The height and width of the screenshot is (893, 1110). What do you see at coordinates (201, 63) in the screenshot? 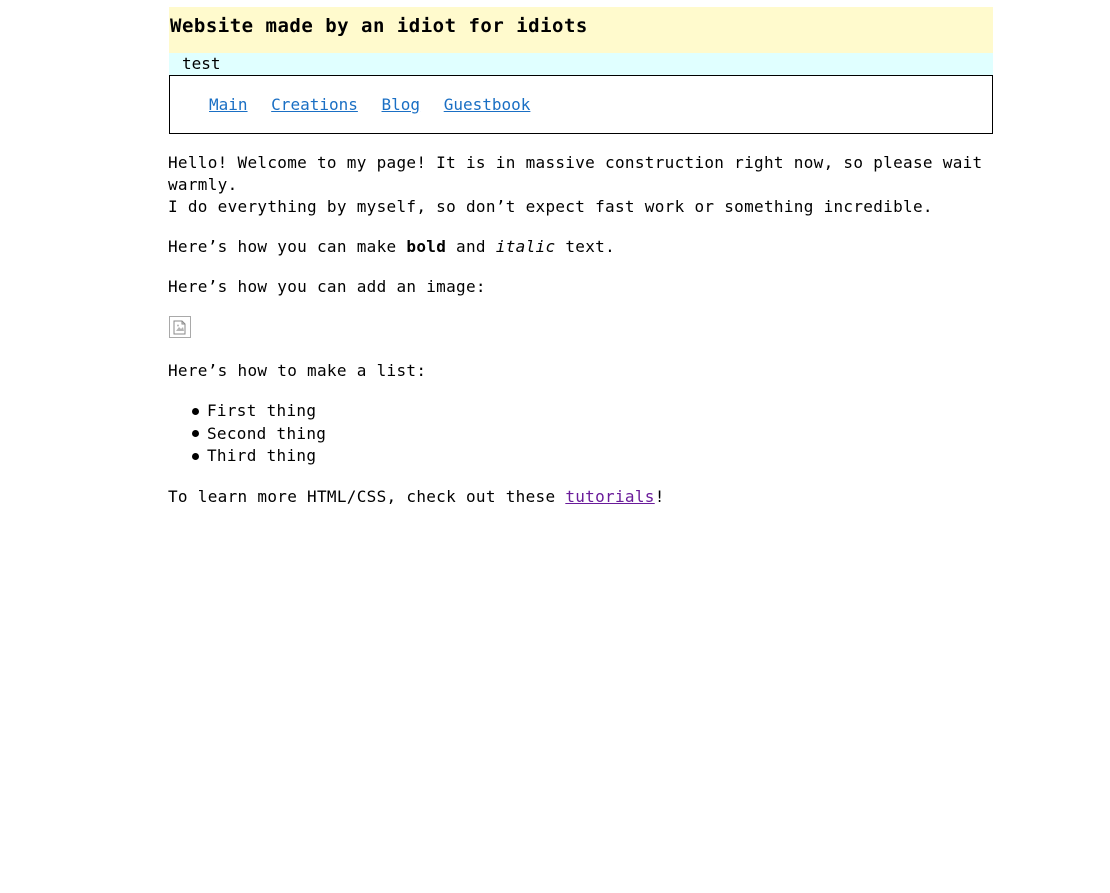
I see `subtitle-text: test` at bounding box center [201, 63].